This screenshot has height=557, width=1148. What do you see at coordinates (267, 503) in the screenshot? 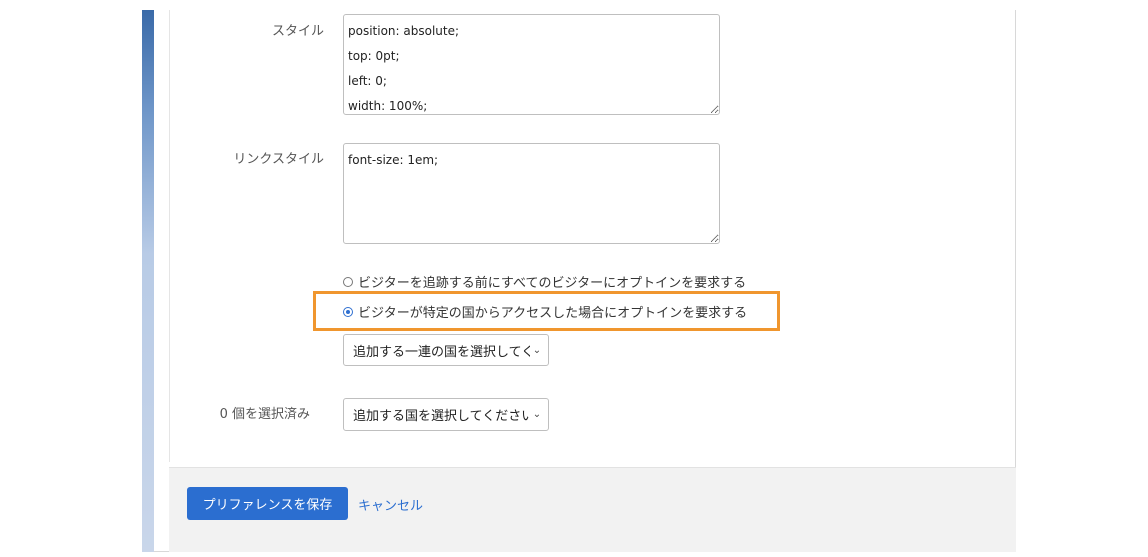
I see `save-preferences-button: プリファレンスを保存` at bounding box center [267, 503].